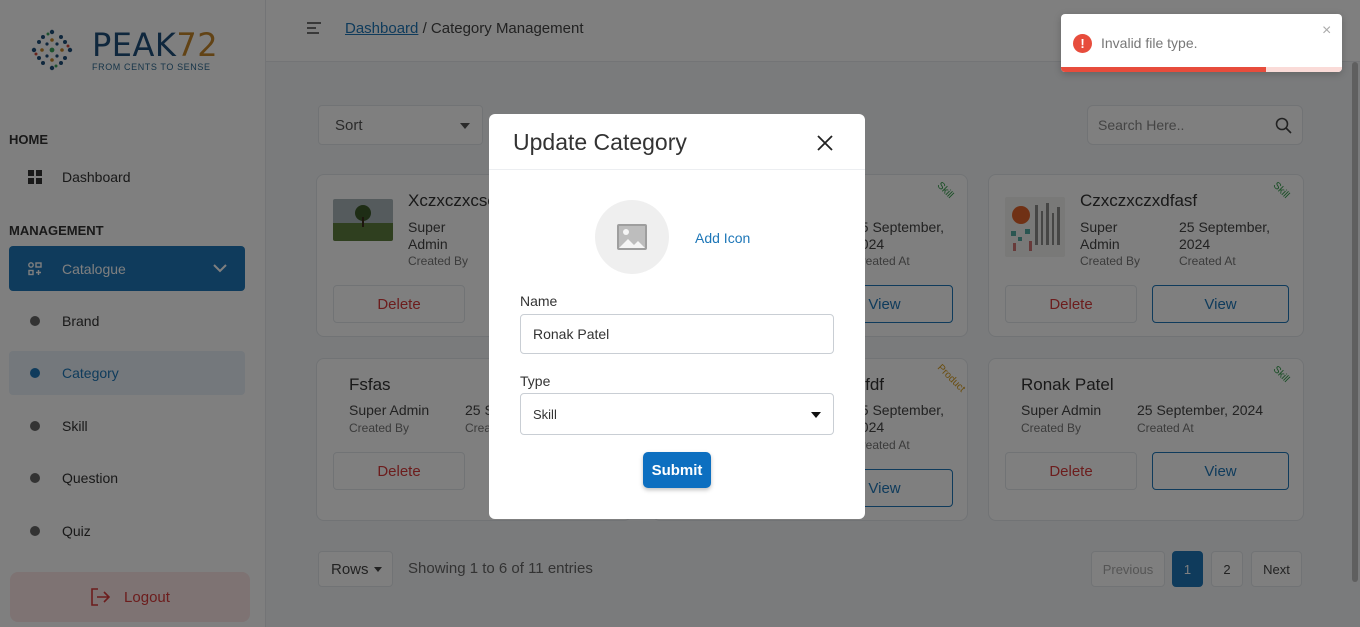 This screenshot has height=627, width=1360. Describe the element at coordinates (1326, 31) in the screenshot. I see `toast-close-icon: ×` at that location.